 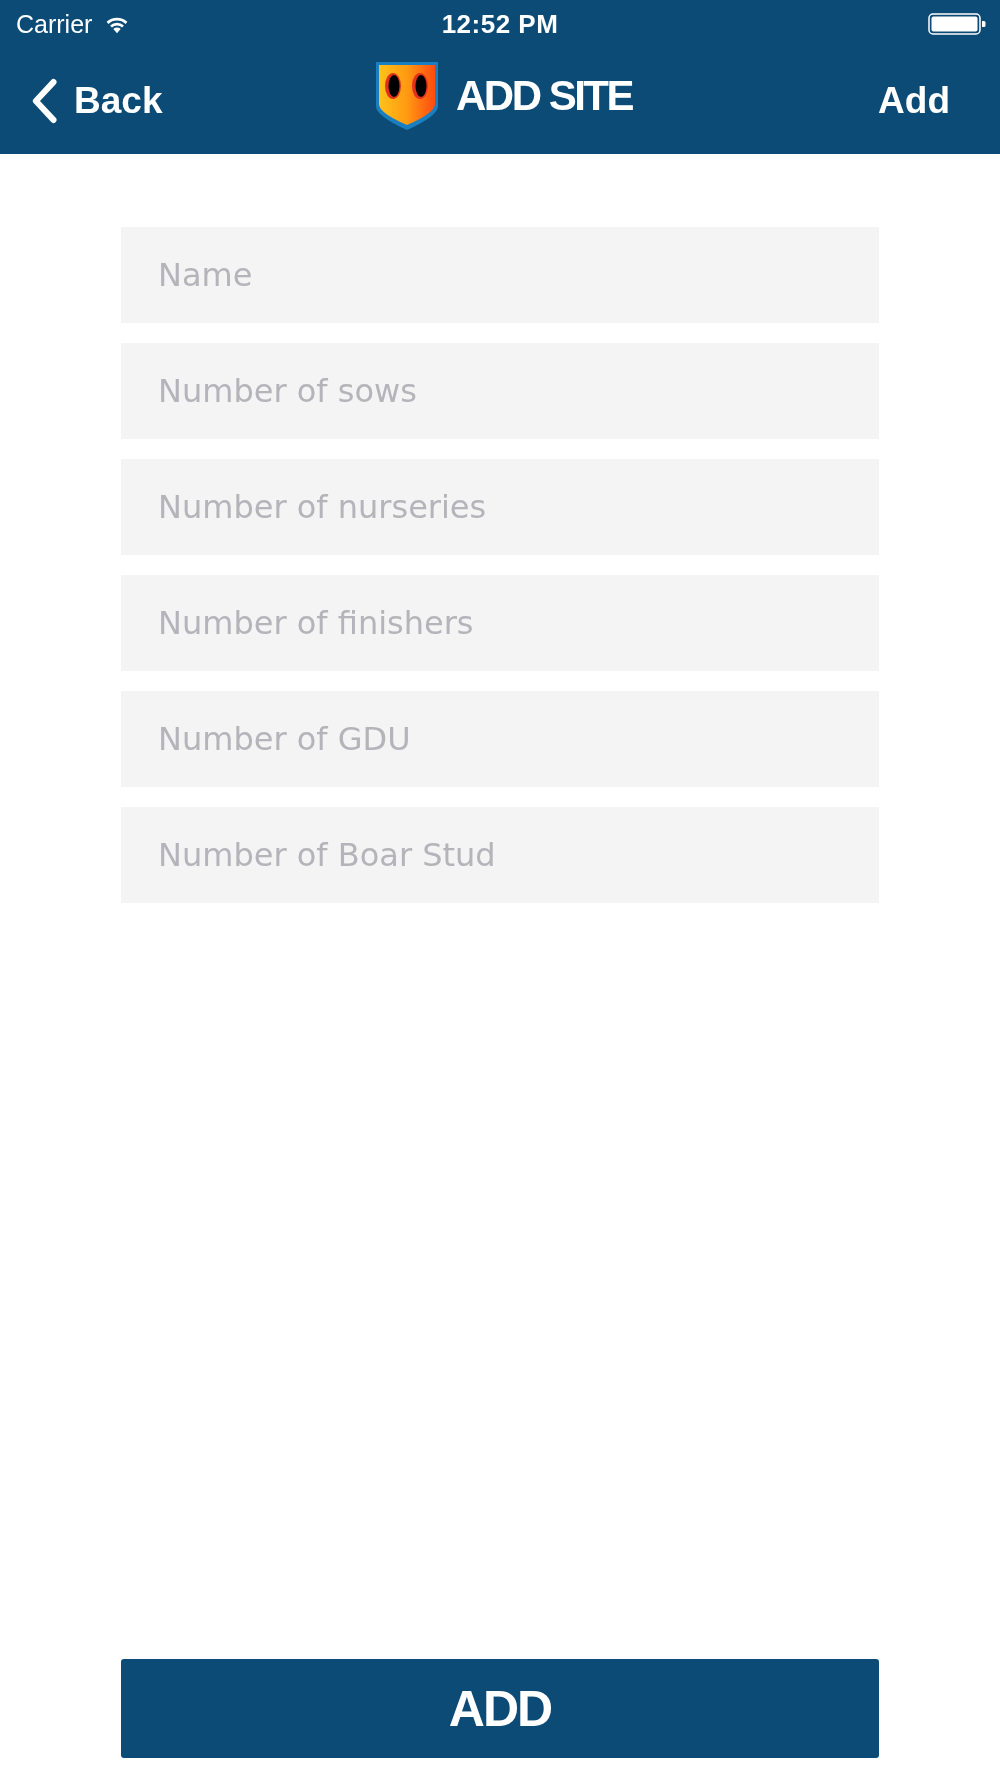 What do you see at coordinates (96, 101) in the screenshot?
I see `back-button: Back` at bounding box center [96, 101].